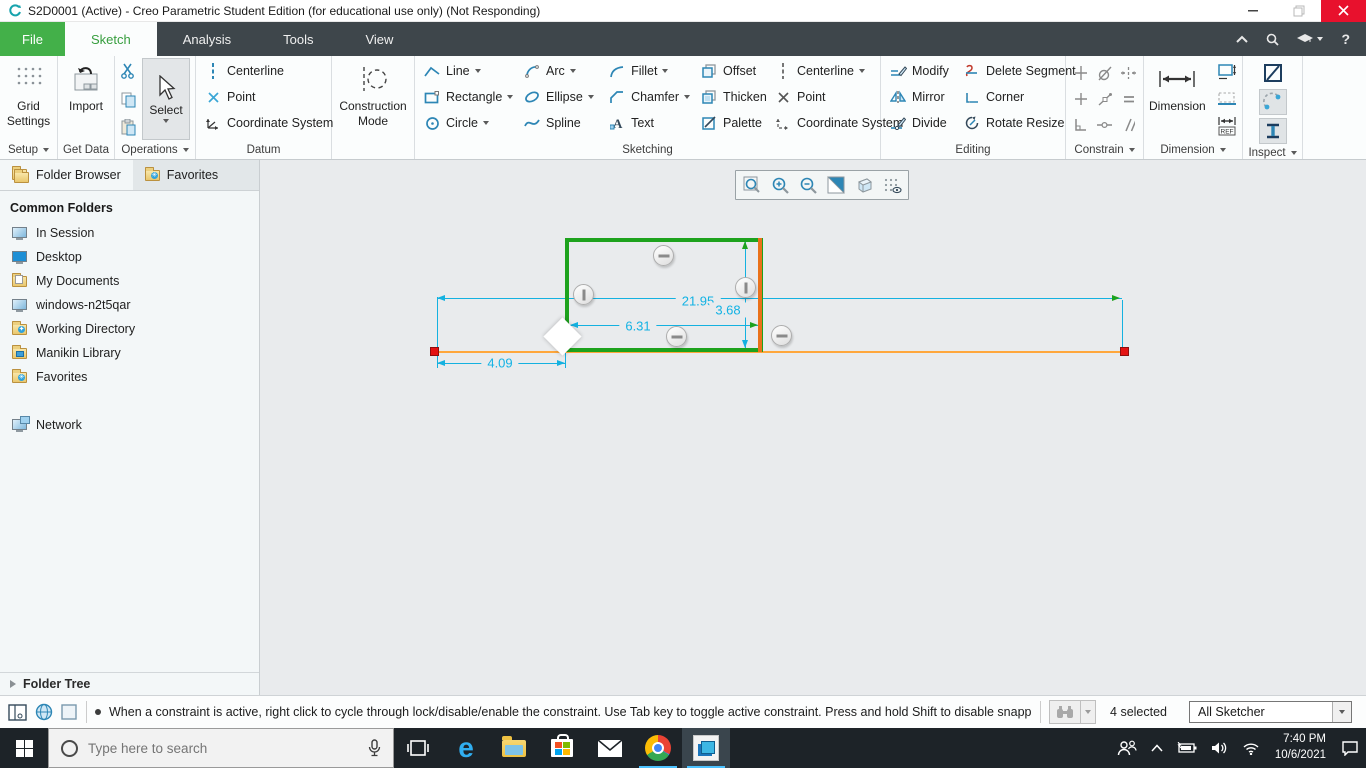 The height and width of the screenshot is (768, 1366). I want to click on find-dropdown-button, so click(1087, 712).